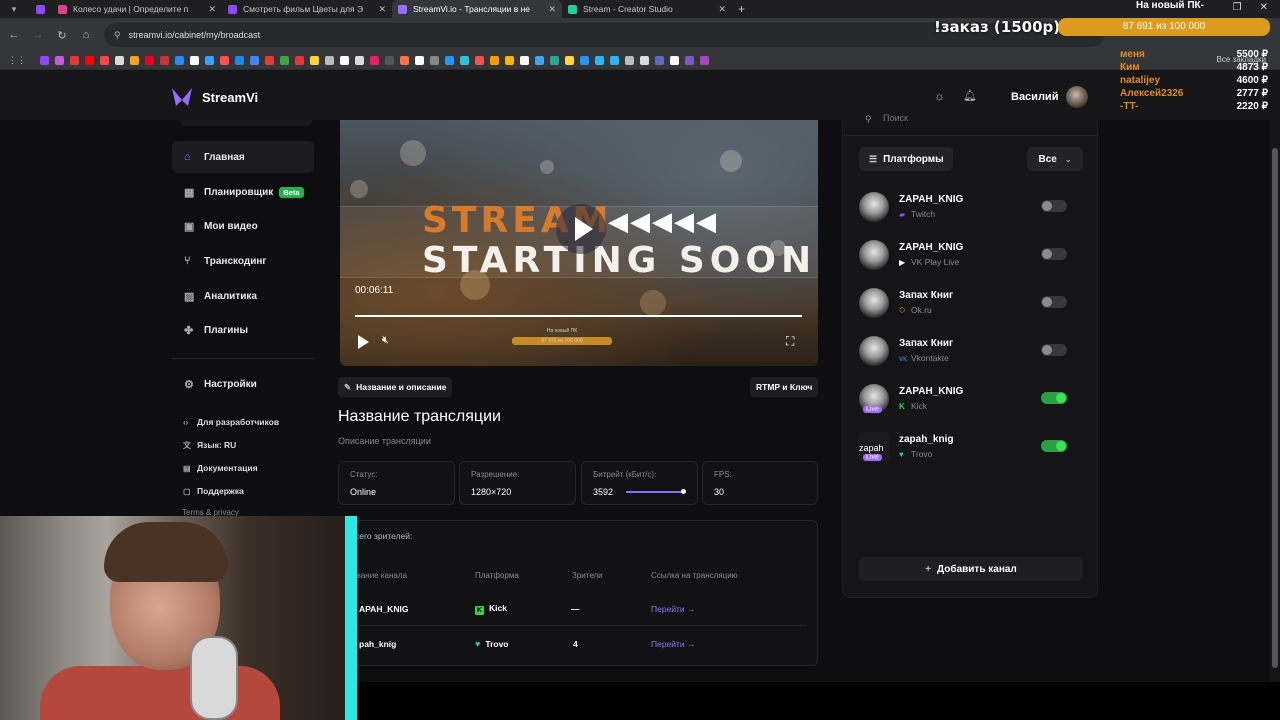 The width and height of the screenshot is (1280, 720). I want to click on notifications-bell-icon: 🔔︎, so click(970, 95).